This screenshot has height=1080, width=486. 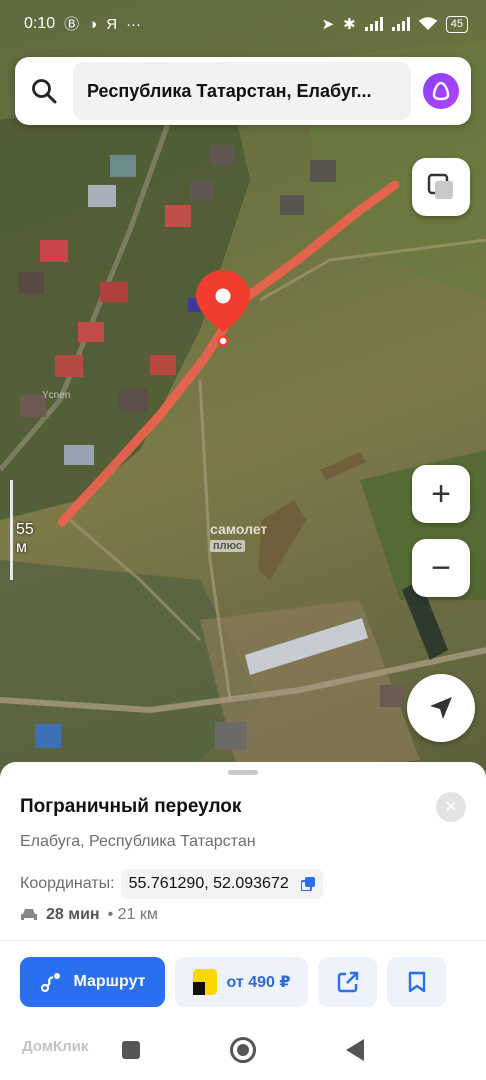 I want to click on location-pin-icon, so click(x=223, y=308).